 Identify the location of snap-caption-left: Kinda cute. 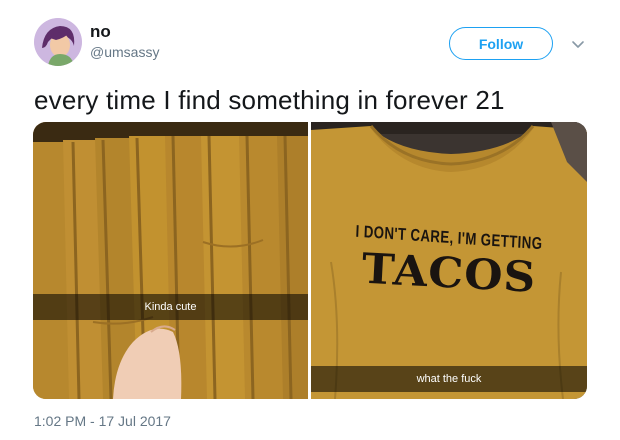
(170, 307).